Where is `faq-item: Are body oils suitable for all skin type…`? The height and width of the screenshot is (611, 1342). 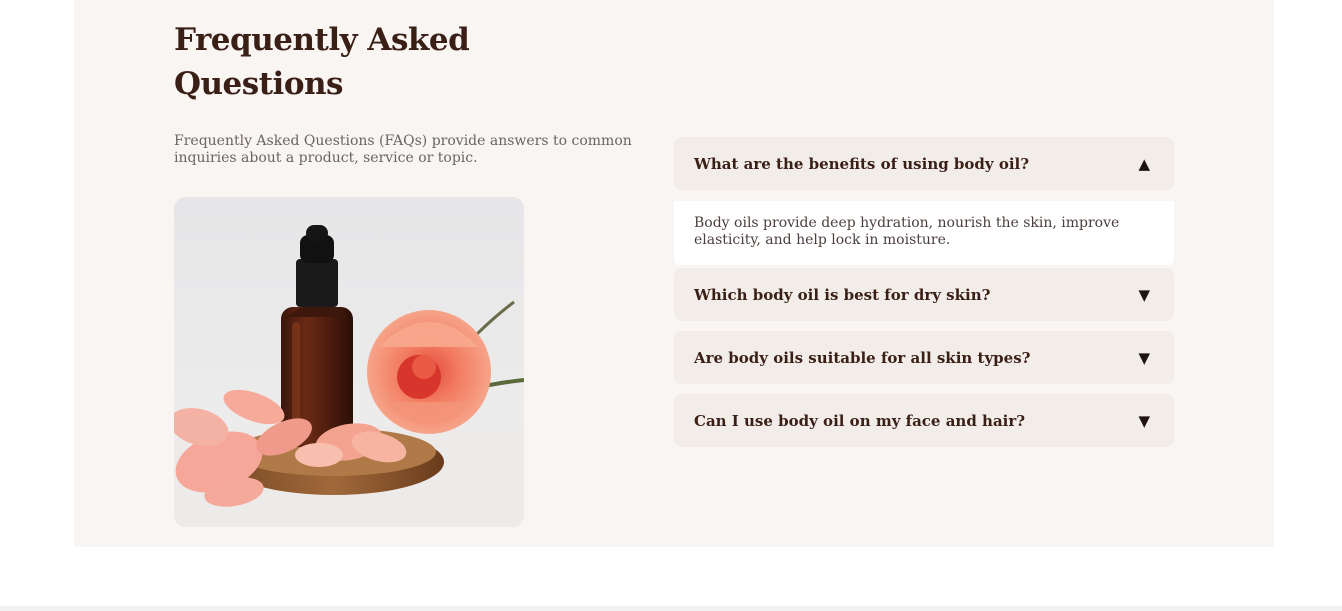
faq-item: Are body oils suitable for all skin type… is located at coordinates (924, 357).